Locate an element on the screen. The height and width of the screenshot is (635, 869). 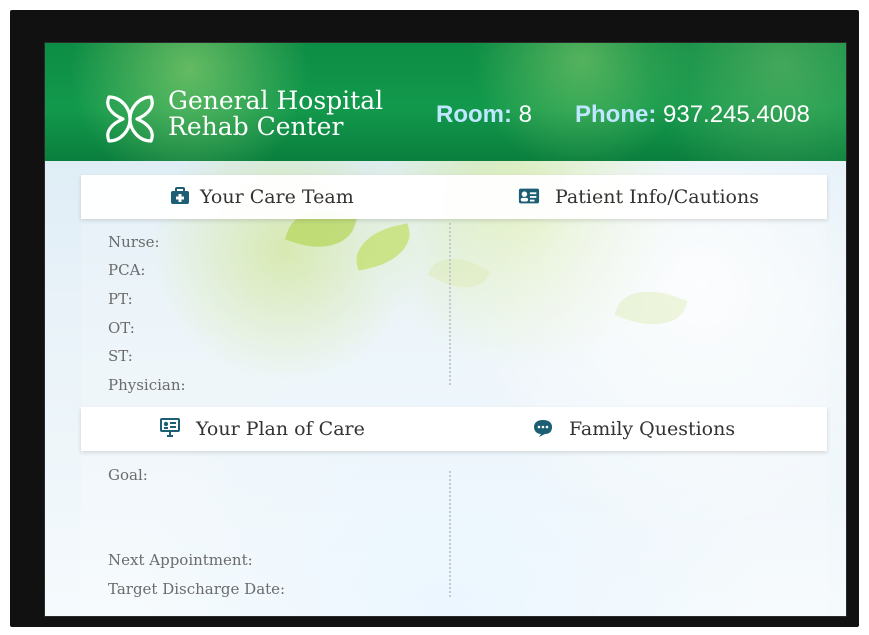
plan-of-care-field: Goal: is located at coordinates (128, 475).